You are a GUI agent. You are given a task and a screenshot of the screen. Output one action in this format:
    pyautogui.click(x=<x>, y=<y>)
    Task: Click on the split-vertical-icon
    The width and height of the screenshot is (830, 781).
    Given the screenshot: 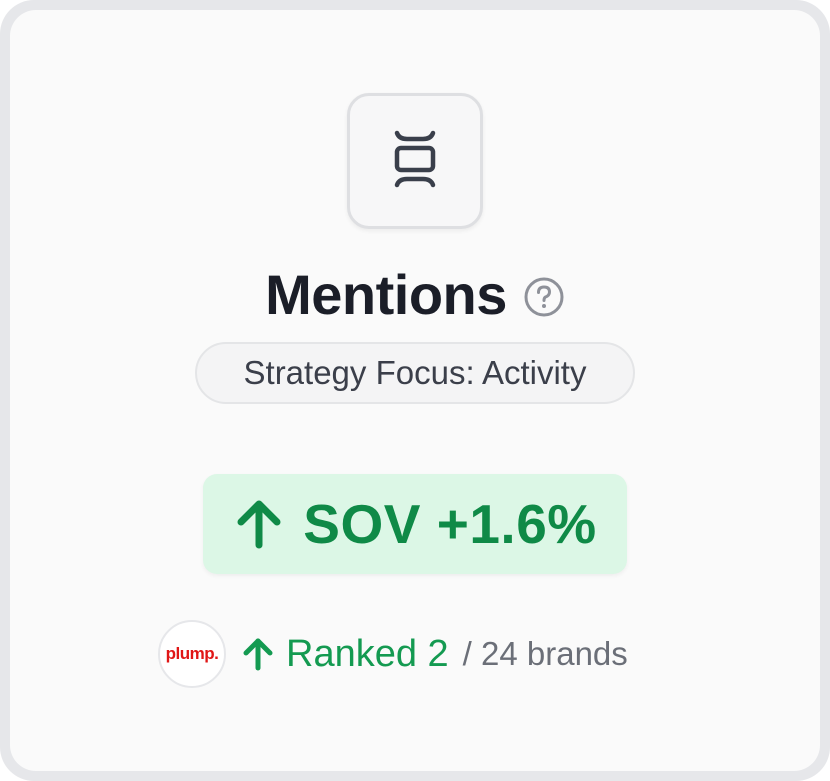 What is the action you would take?
    pyautogui.click(x=415, y=161)
    